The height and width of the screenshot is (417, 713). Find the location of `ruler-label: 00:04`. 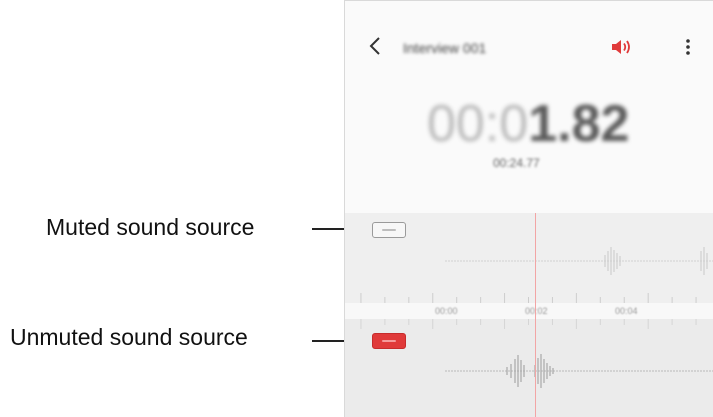

ruler-label: 00:04 is located at coordinates (626, 311).